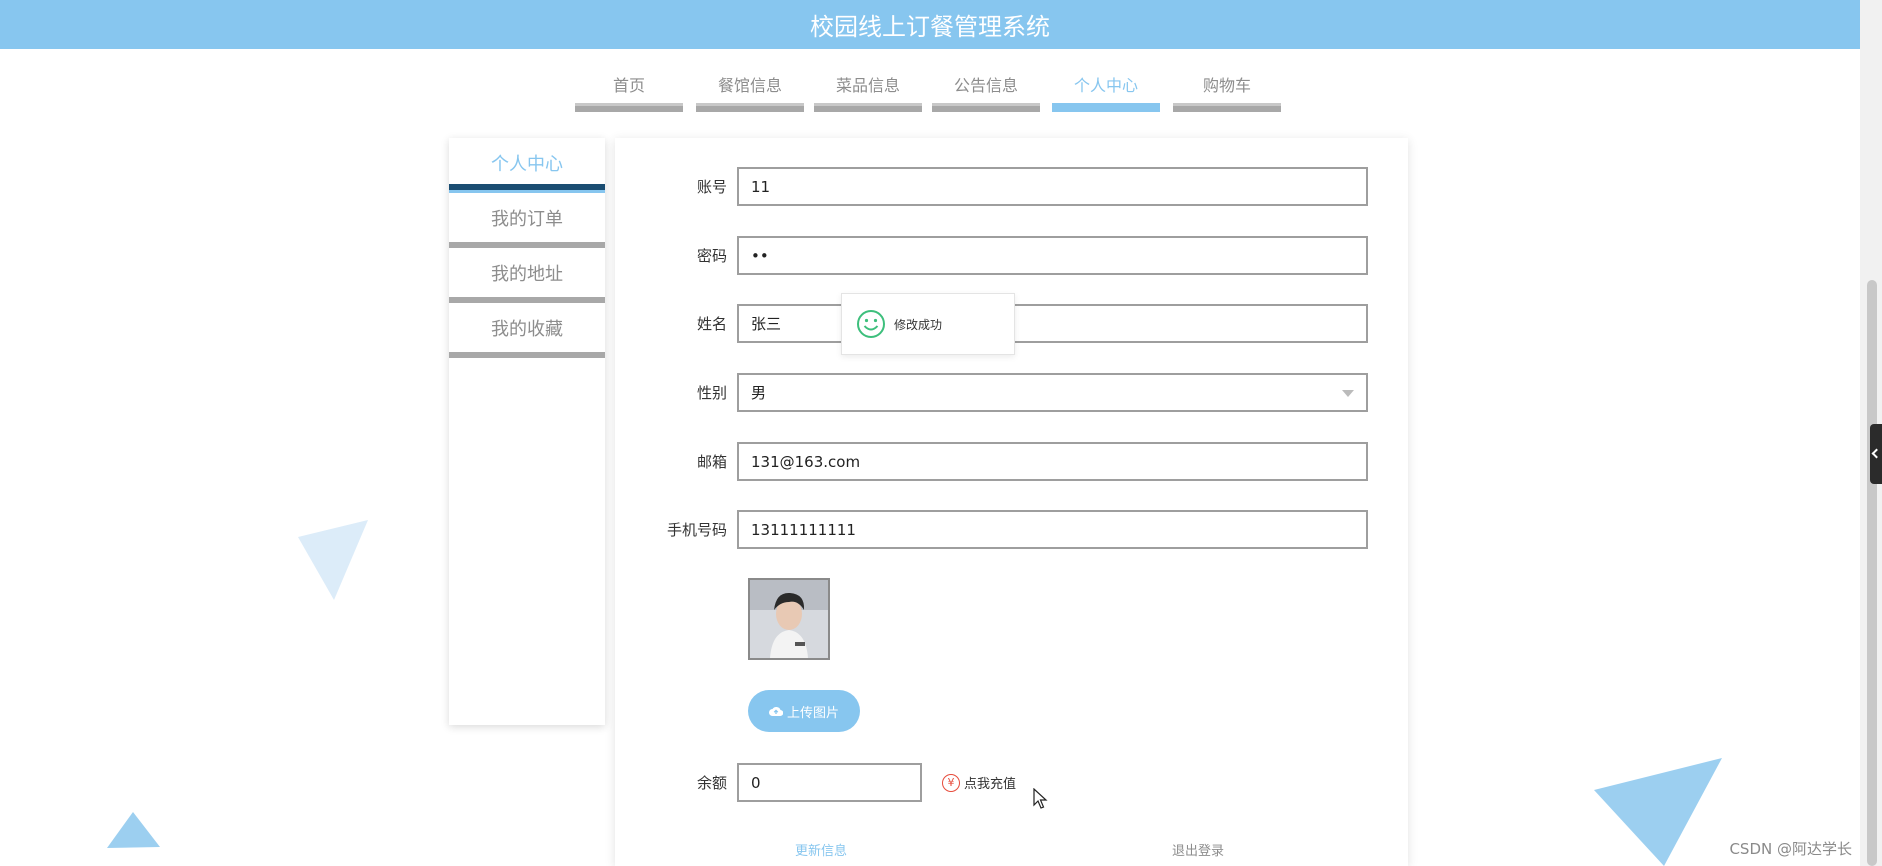 This screenshot has height=866, width=1882. What do you see at coordinates (821, 849) in the screenshot?
I see `update-info-button: 更新信息` at bounding box center [821, 849].